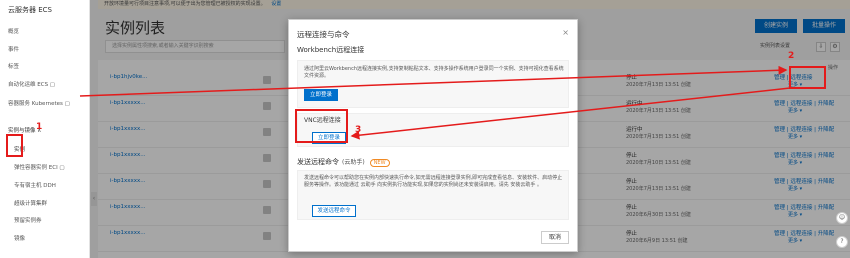 The width and height of the screenshot is (850, 258). What do you see at coordinates (39, 103) in the screenshot?
I see `sidebar-item-kubernetes: 容器服务 Kubernetes ▢` at bounding box center [39, 103].